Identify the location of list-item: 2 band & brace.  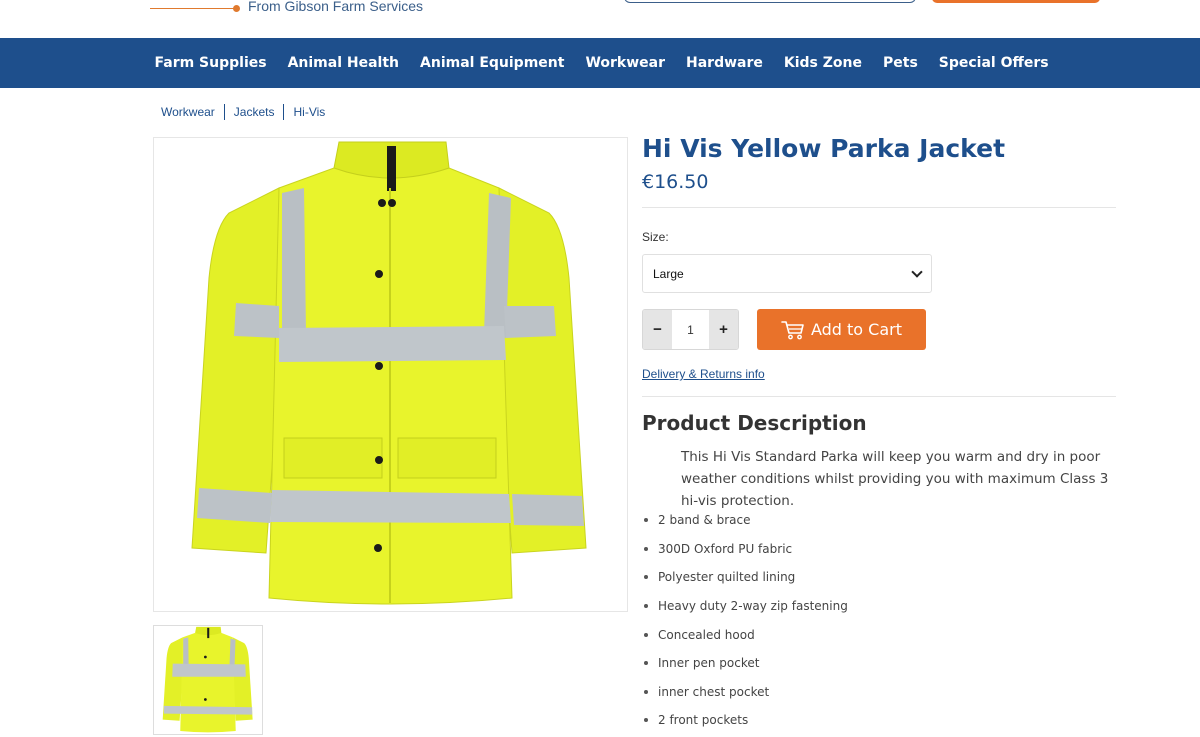
(746, 520).